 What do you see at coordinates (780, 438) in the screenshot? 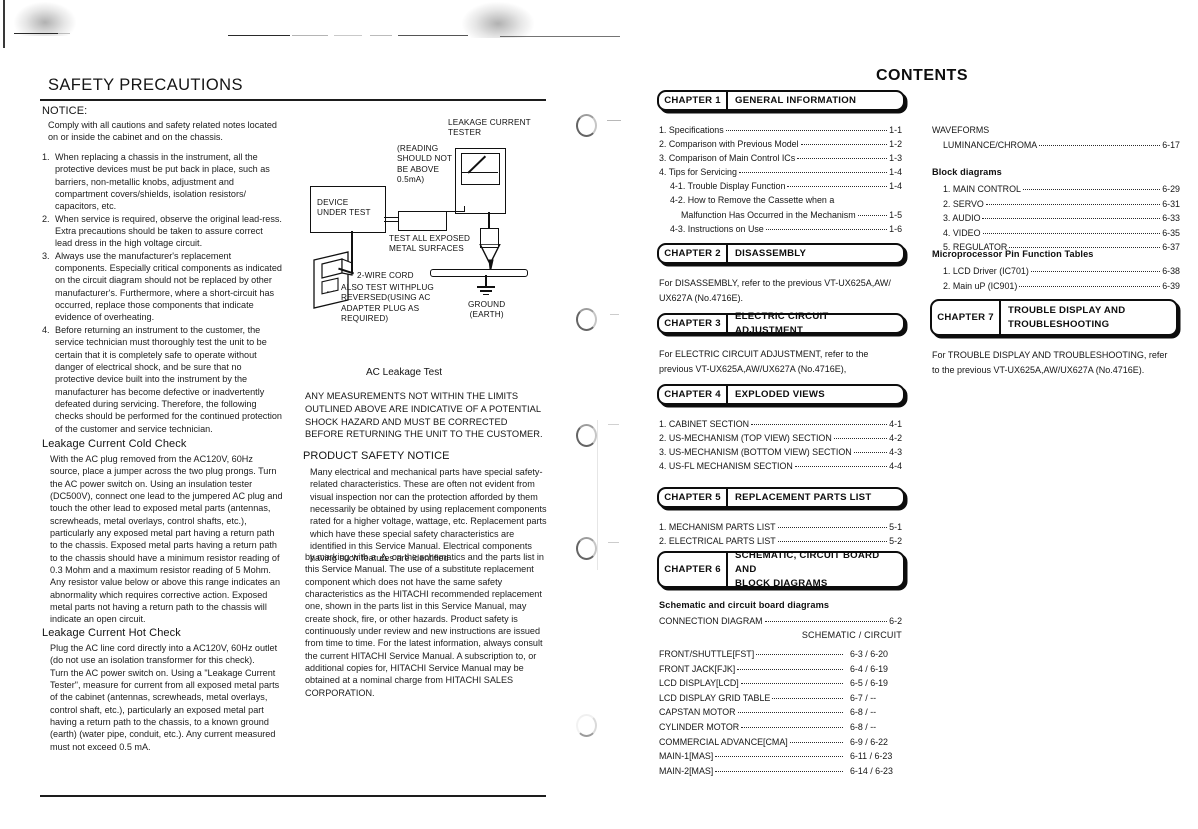
I see `toc-row: 2. US-MECHANISM (TOP VIEW) SECTION 4-2` at bounding box center [780, 438].